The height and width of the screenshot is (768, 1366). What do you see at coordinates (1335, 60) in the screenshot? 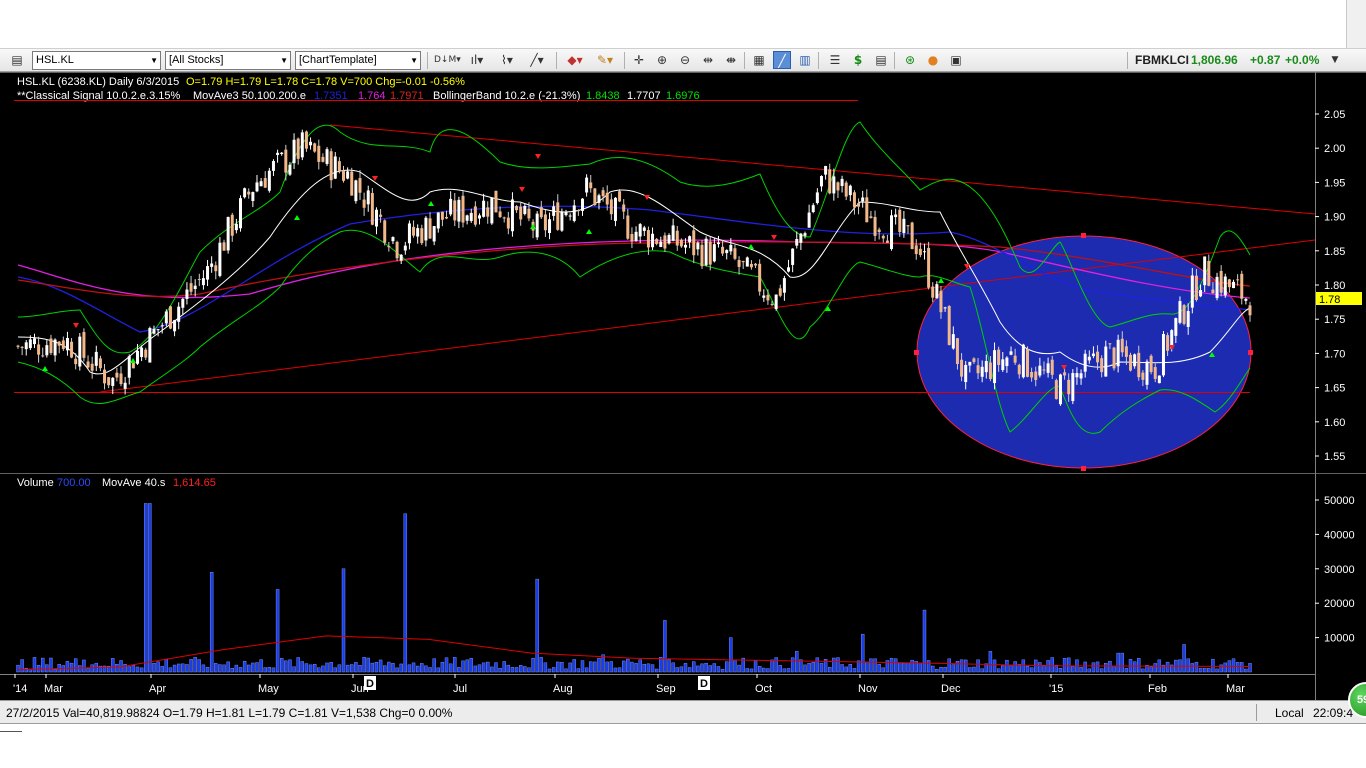
I see `chevron-down-icon: ▼` at bounding box center [1335, 60].